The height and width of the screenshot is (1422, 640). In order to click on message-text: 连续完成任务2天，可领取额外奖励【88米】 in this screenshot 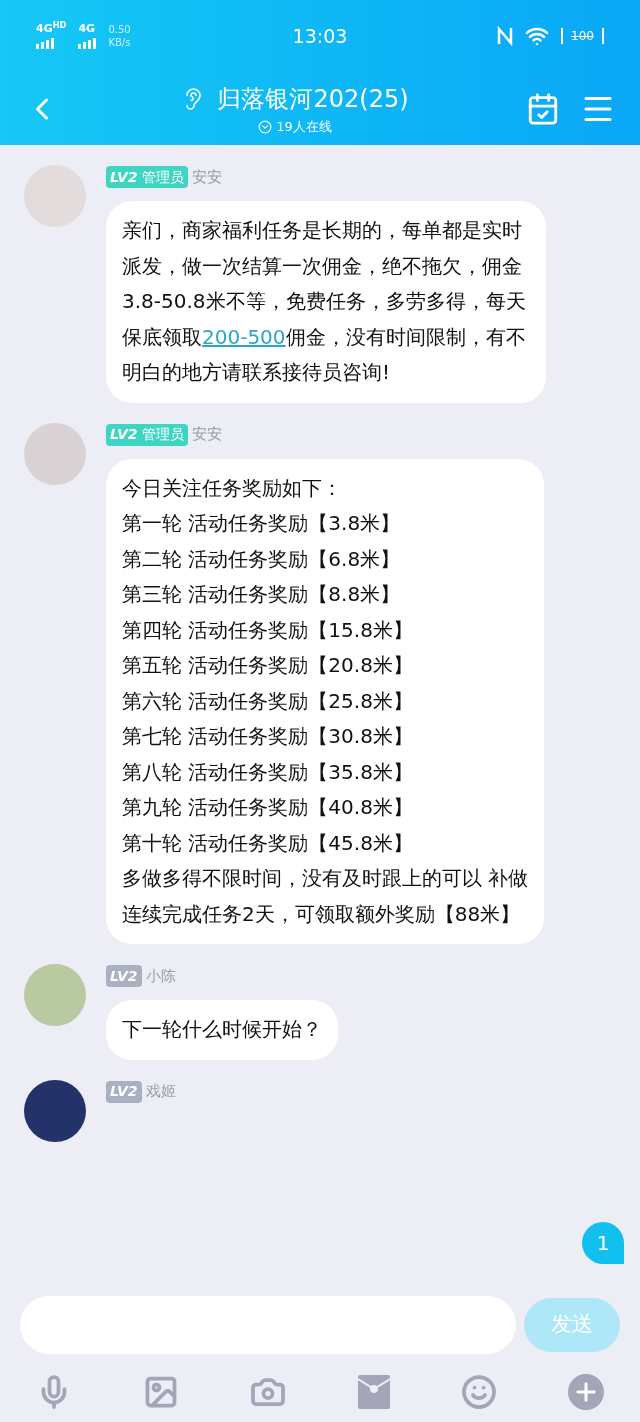, I will do `click(322, 914)`.